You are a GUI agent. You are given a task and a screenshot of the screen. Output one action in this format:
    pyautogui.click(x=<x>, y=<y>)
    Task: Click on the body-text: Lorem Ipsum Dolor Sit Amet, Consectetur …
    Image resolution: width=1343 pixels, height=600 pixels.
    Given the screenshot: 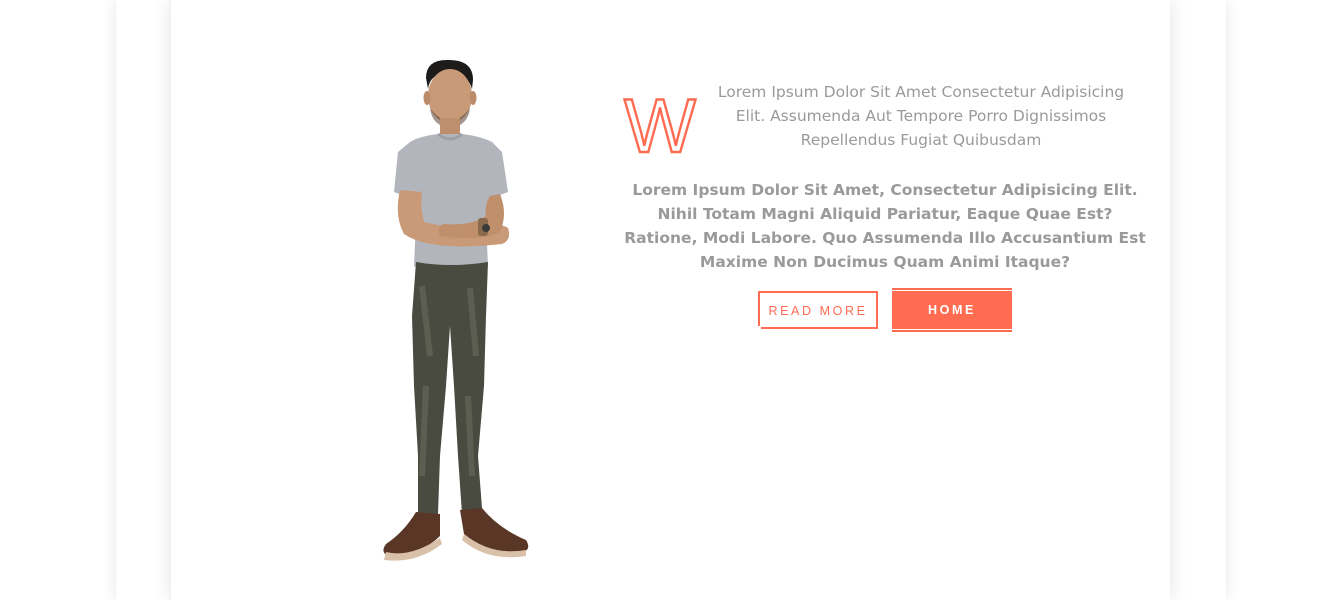 What is the action you would take?
    pyautogui.click(x=885, y=226)
    